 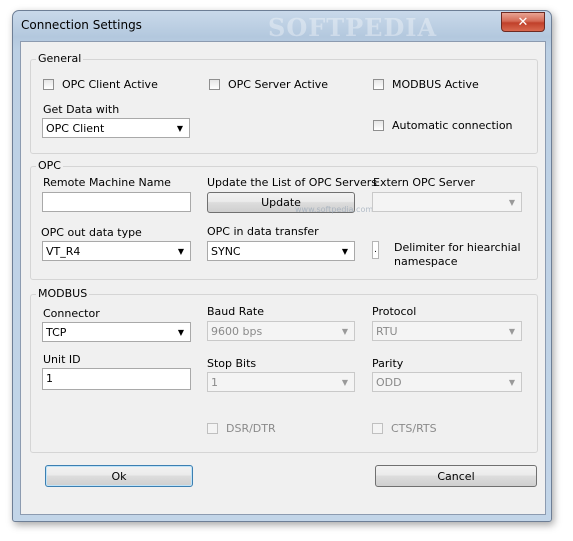 I want to click on automatic-connection-label: Automatic connection, so click(x=452, y=125).